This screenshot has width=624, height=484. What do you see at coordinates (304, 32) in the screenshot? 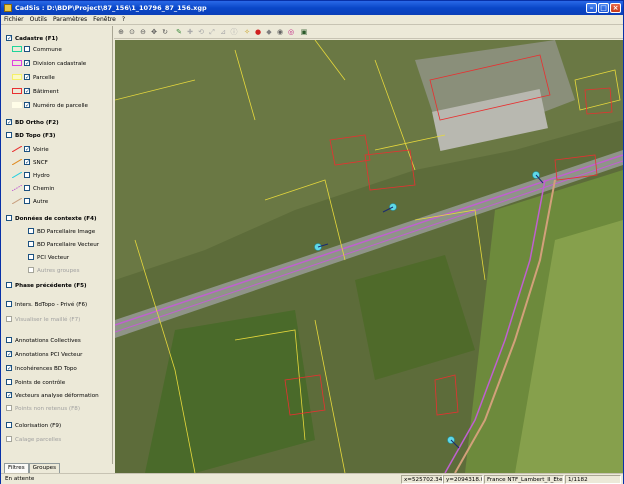
I see `image-icon: ▣` at bounding box center [304, 32].